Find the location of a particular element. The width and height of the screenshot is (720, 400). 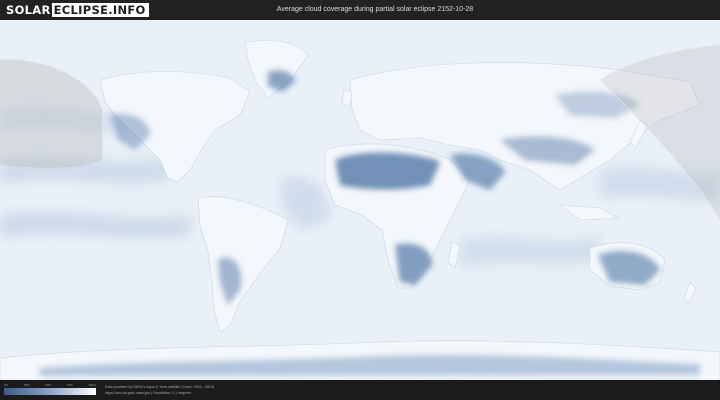

logo-text-eclipse-info: ECLIPSE.INFO is located at coordinates (100, 10).